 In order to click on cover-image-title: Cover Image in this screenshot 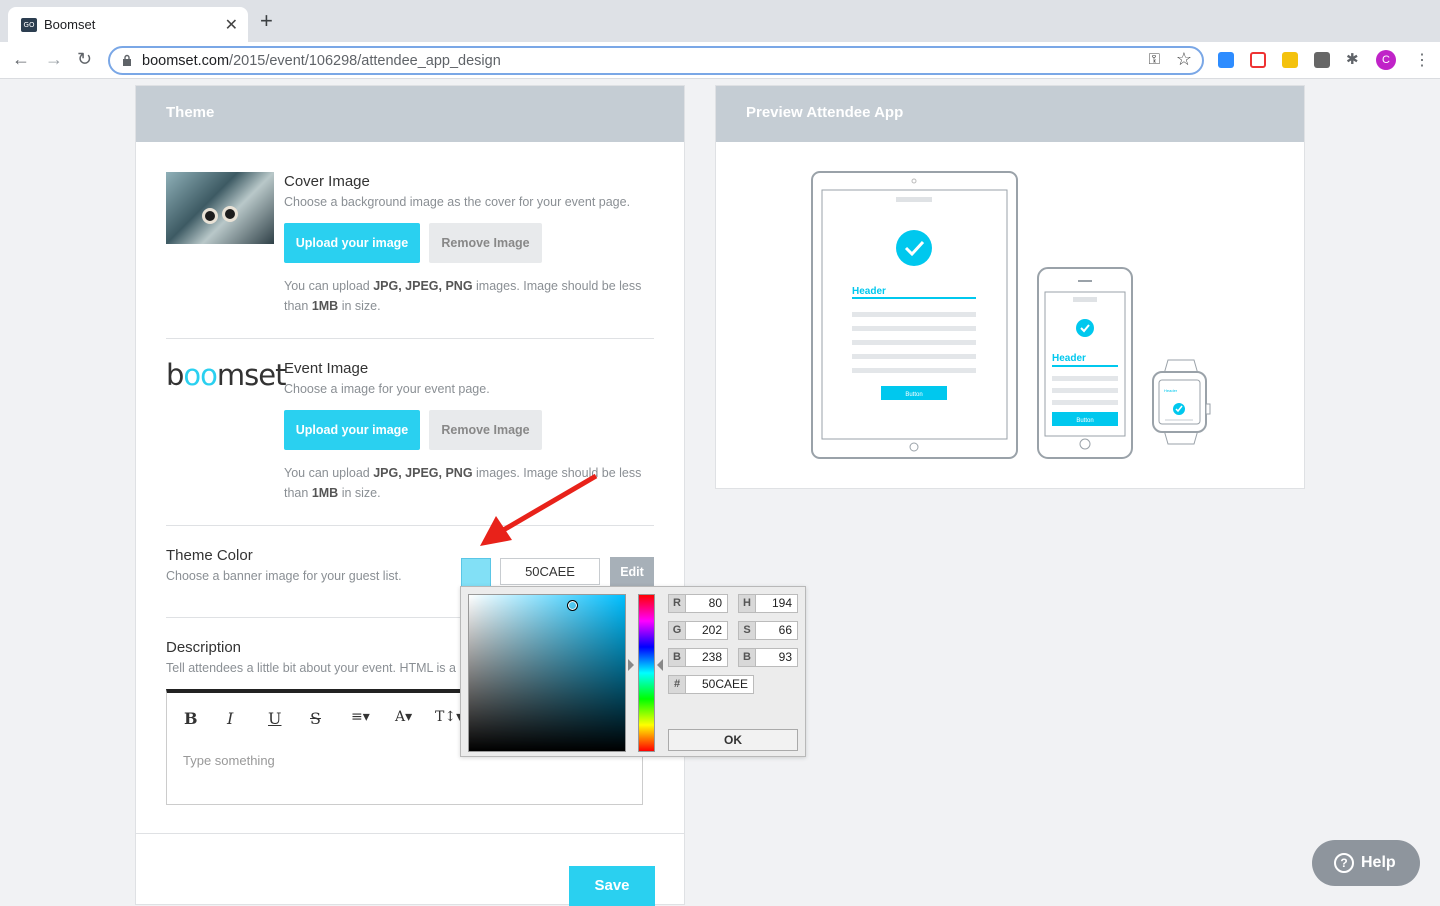, I will do `click(327, 181)`.